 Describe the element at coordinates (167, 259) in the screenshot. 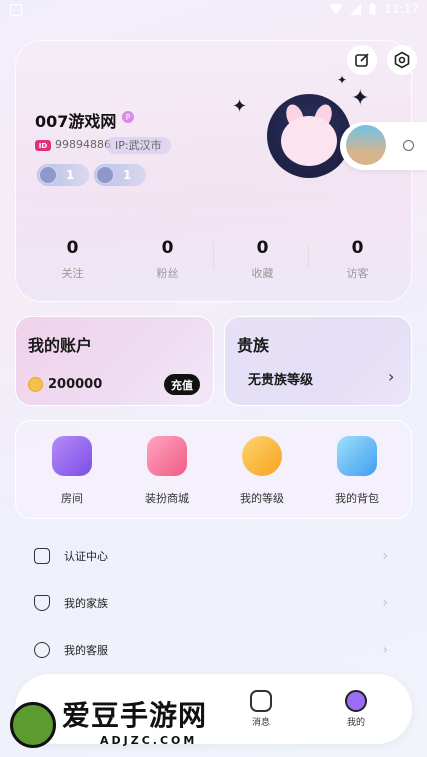

I see `stat-fans: 0 粉丝` at that location.